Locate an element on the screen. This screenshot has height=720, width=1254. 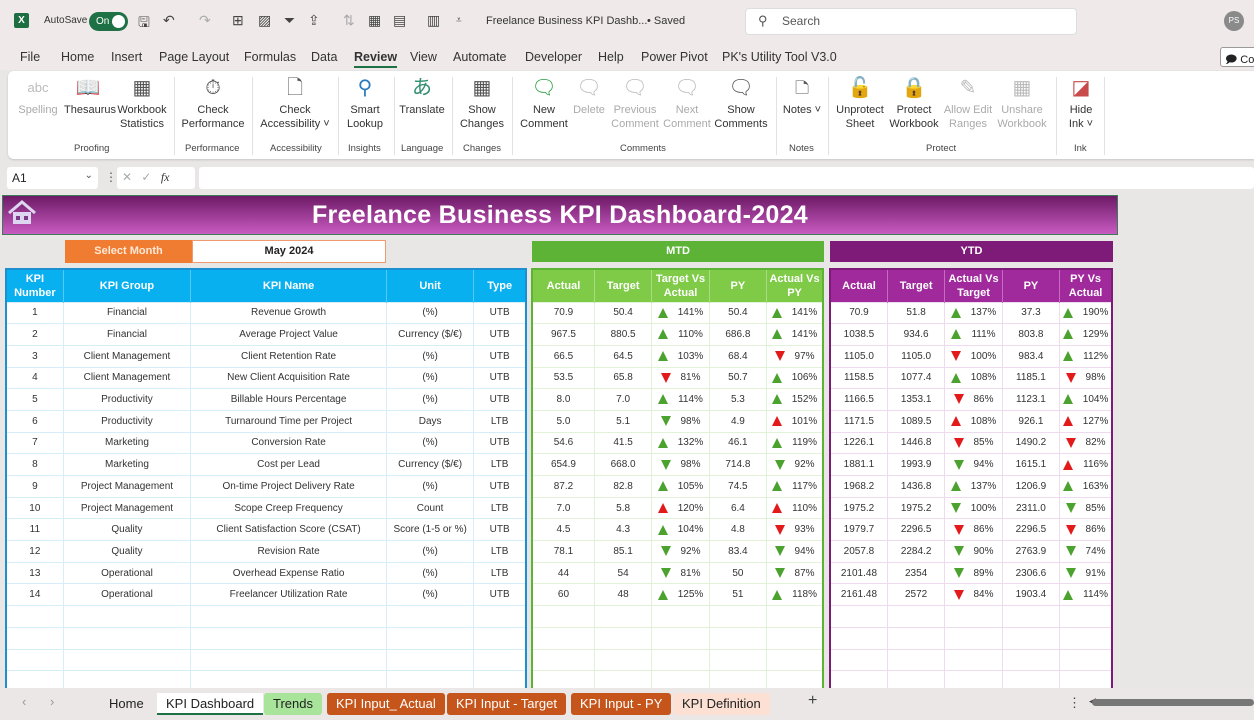
hide-ink-button: ◪ Hide Ink ˅ is located at coordinates (1081, 103).